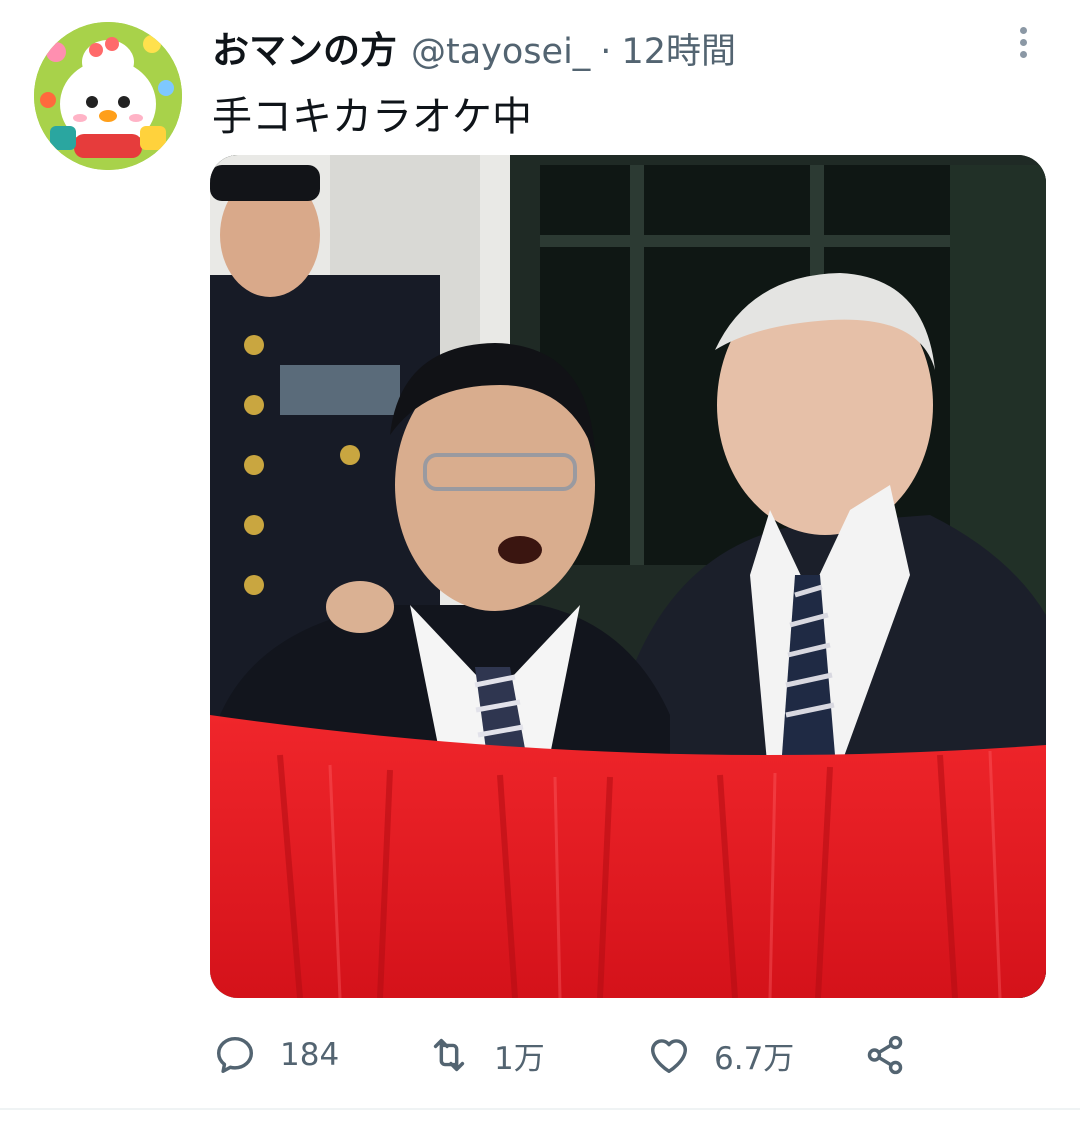 The image size is (1080, 1135). What do you see at coordinates (500, 52) in the screenshot?
I see `author-handle: @tayosei_` at bounding box center [500, 52].